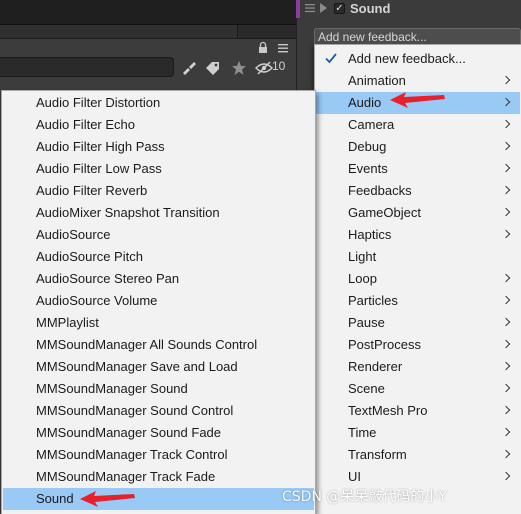 The image size is (521, 514). Describe the element at coordinates (418, 213) in the screenshot. I see `menu-item-gameobject: GameObject` at that location.